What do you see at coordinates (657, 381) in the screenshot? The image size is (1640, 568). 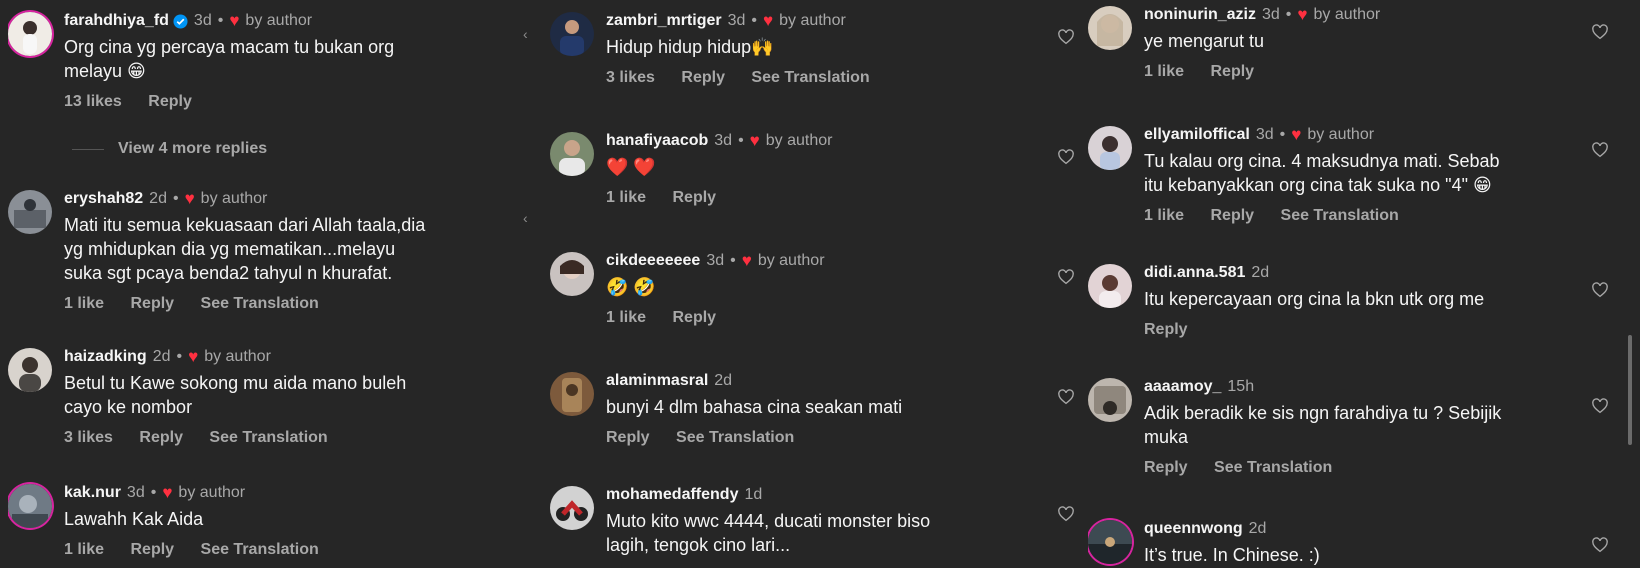 I see `username: alaminmasral` at bounding box center [657, 381].